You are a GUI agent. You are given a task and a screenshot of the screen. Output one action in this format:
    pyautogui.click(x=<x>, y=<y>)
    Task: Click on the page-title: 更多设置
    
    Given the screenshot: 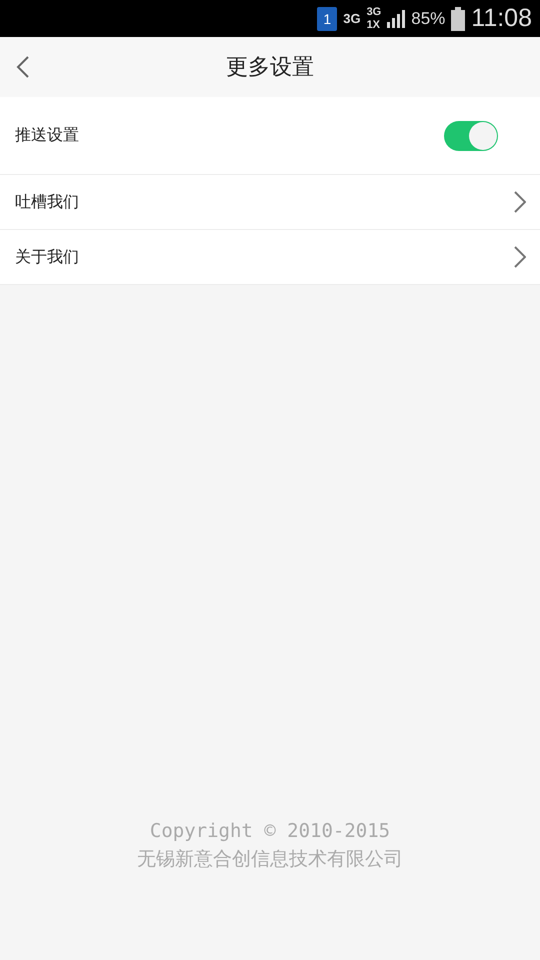 What is the action you would take?
    pyautogui.click(x=270, y=68)
    